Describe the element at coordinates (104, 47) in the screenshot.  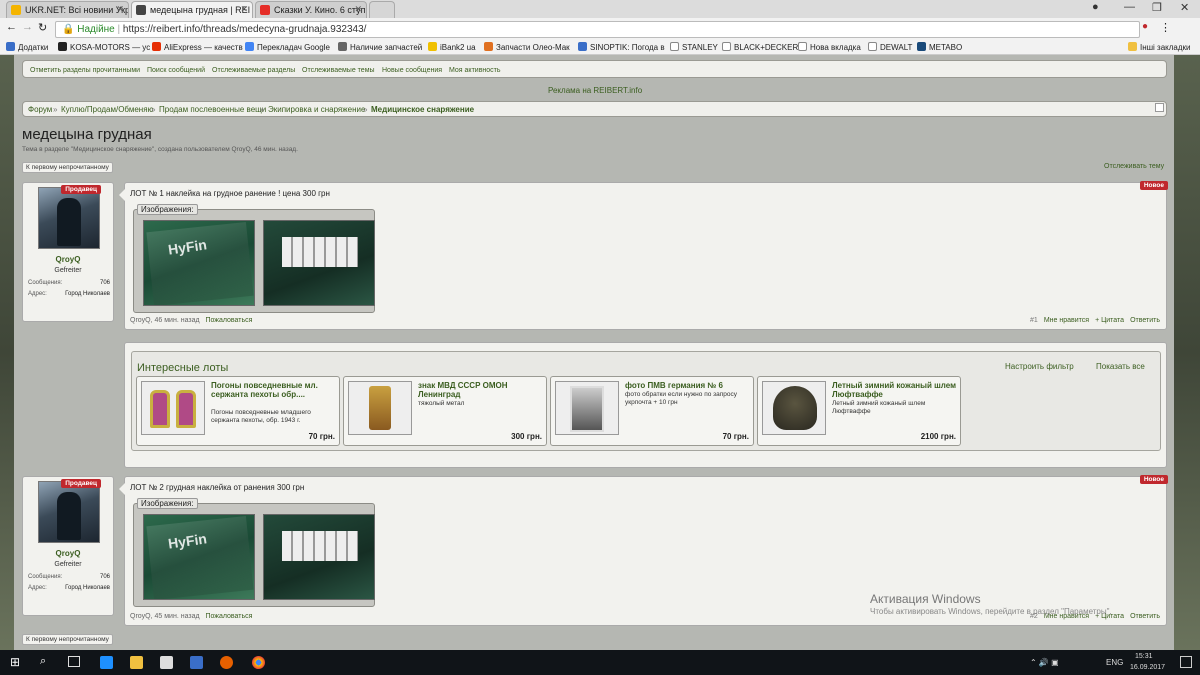
I see `bookmark-kosa: KOSA-MOTORS — ус` at that location.